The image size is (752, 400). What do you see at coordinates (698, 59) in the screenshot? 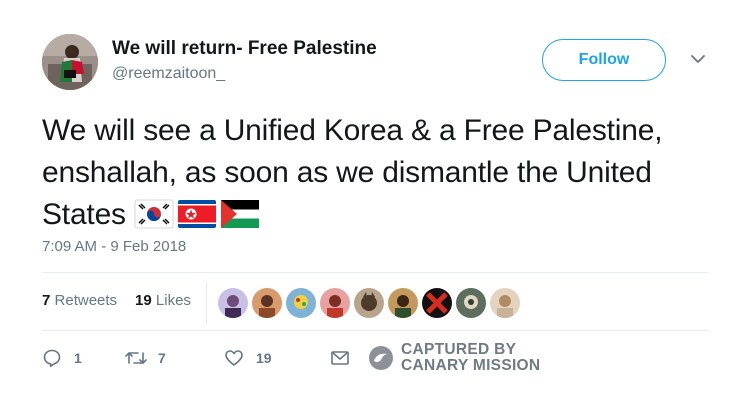
I see `chevron-down-icon` at bounding box center [698, 59].